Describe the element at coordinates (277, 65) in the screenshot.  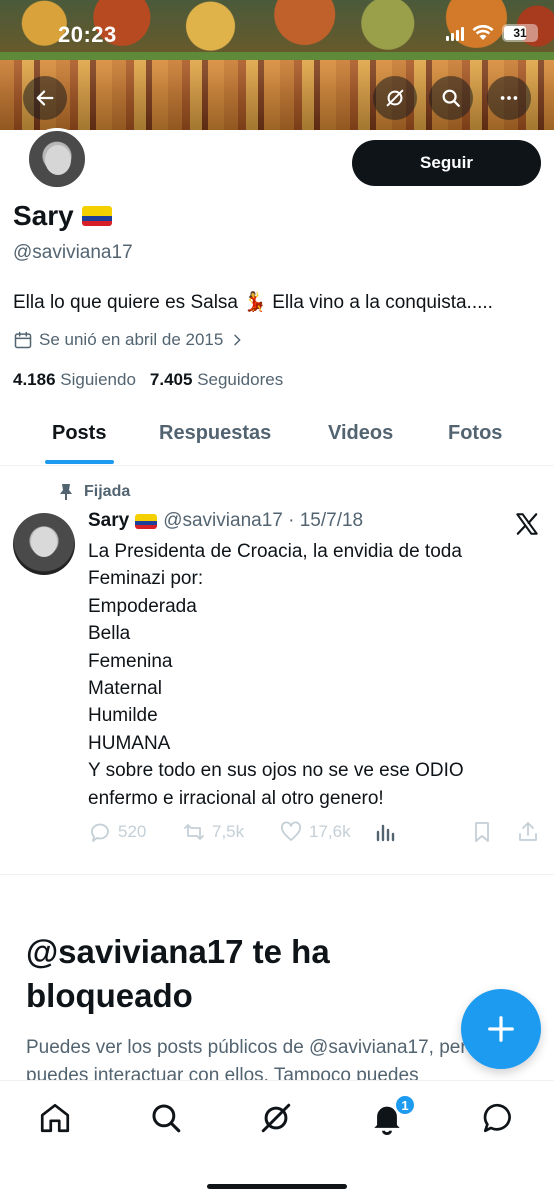
I see `profile-banner` at that location.